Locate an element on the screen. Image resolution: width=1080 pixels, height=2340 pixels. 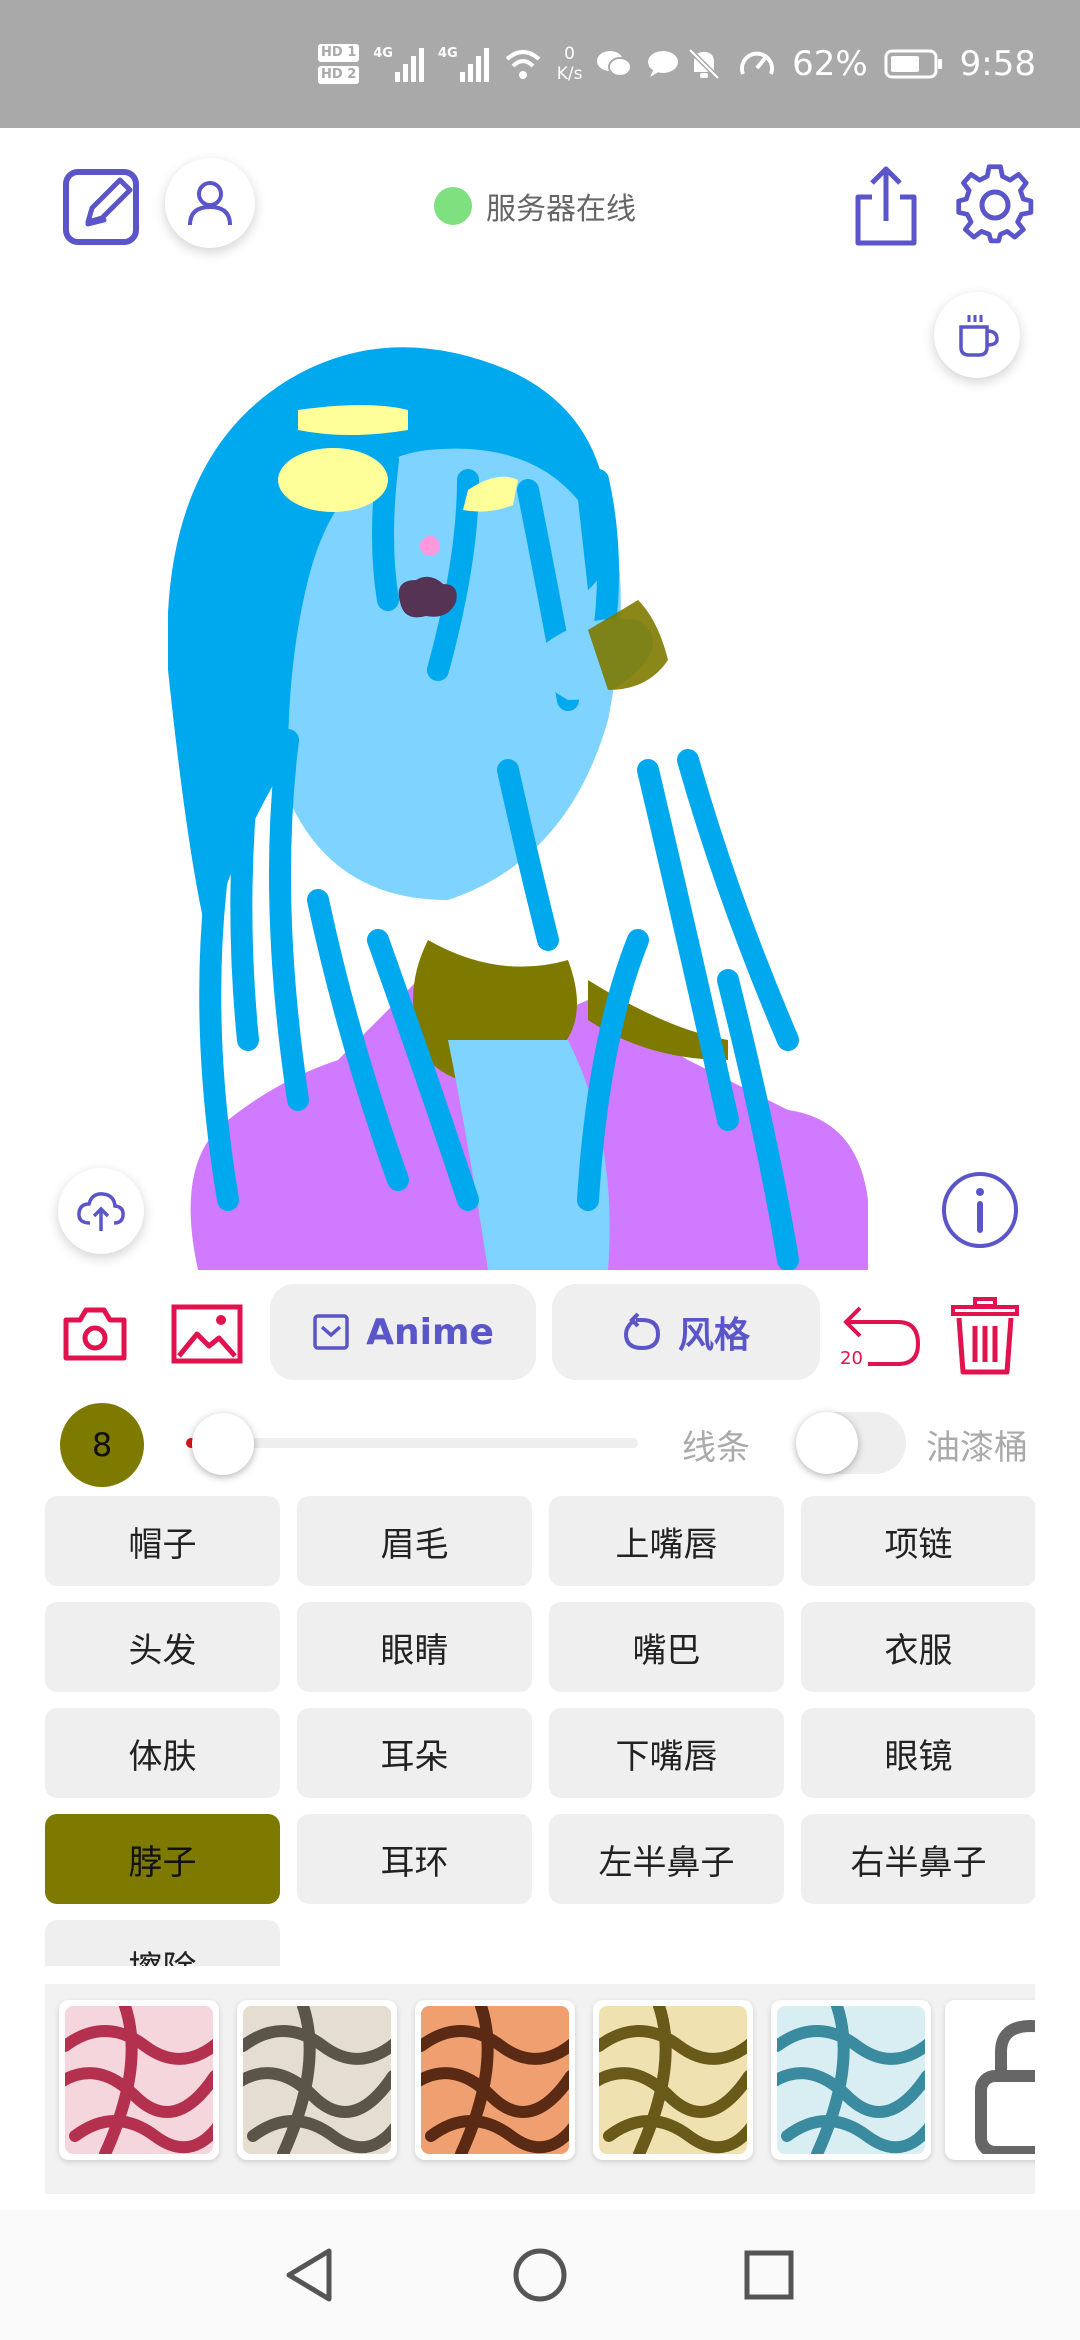
brush-size-indicator: 8 is located at coordinates (102, 1445).